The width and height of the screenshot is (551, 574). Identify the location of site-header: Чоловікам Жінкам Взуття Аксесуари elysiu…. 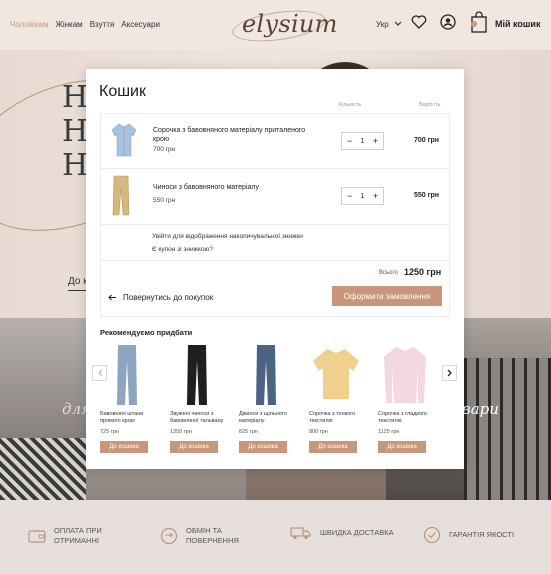
(275, 25).